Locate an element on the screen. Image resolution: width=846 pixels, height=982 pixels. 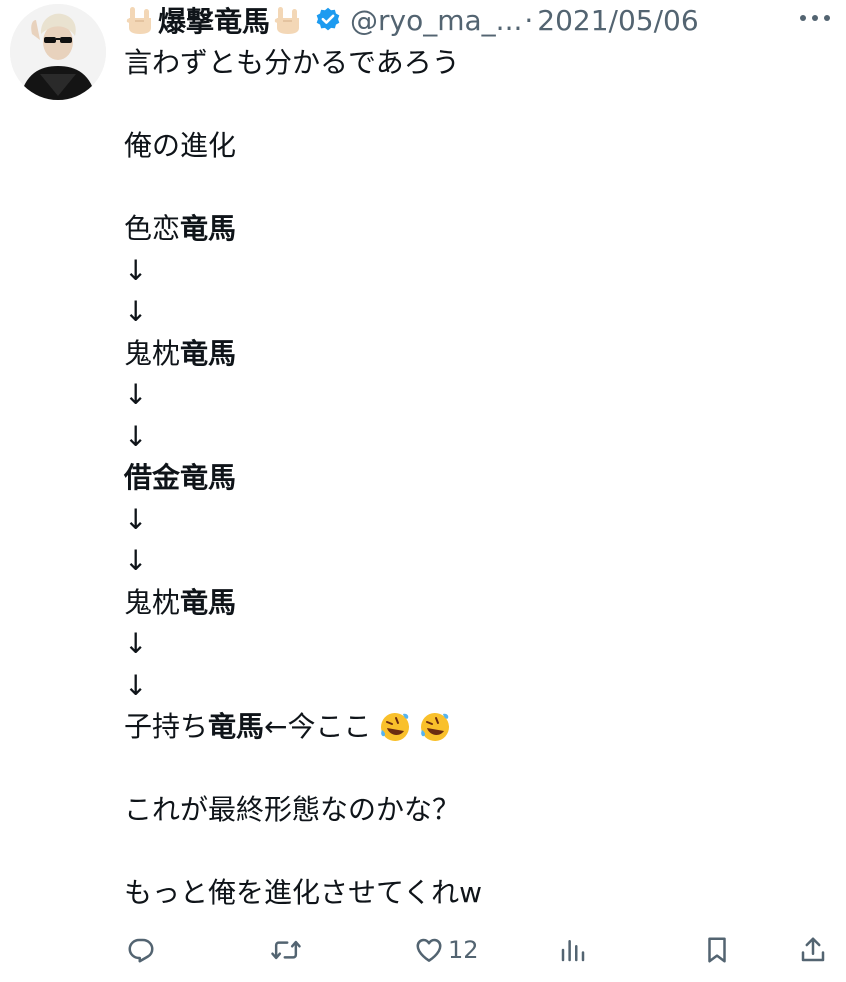
text-line: 言わずとも分かるであろう is located at coordinates (292, 62).